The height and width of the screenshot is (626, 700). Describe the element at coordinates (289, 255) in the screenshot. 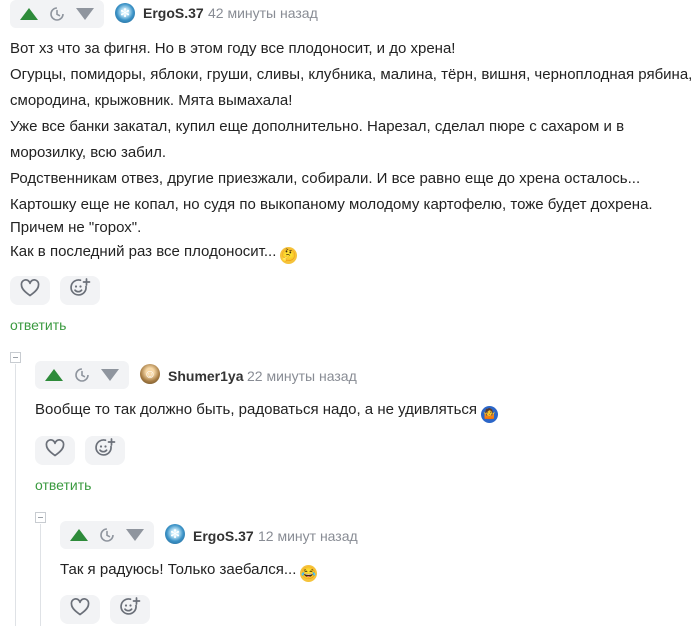

I see `thinking-emoji-icon: 🤔` at that location.